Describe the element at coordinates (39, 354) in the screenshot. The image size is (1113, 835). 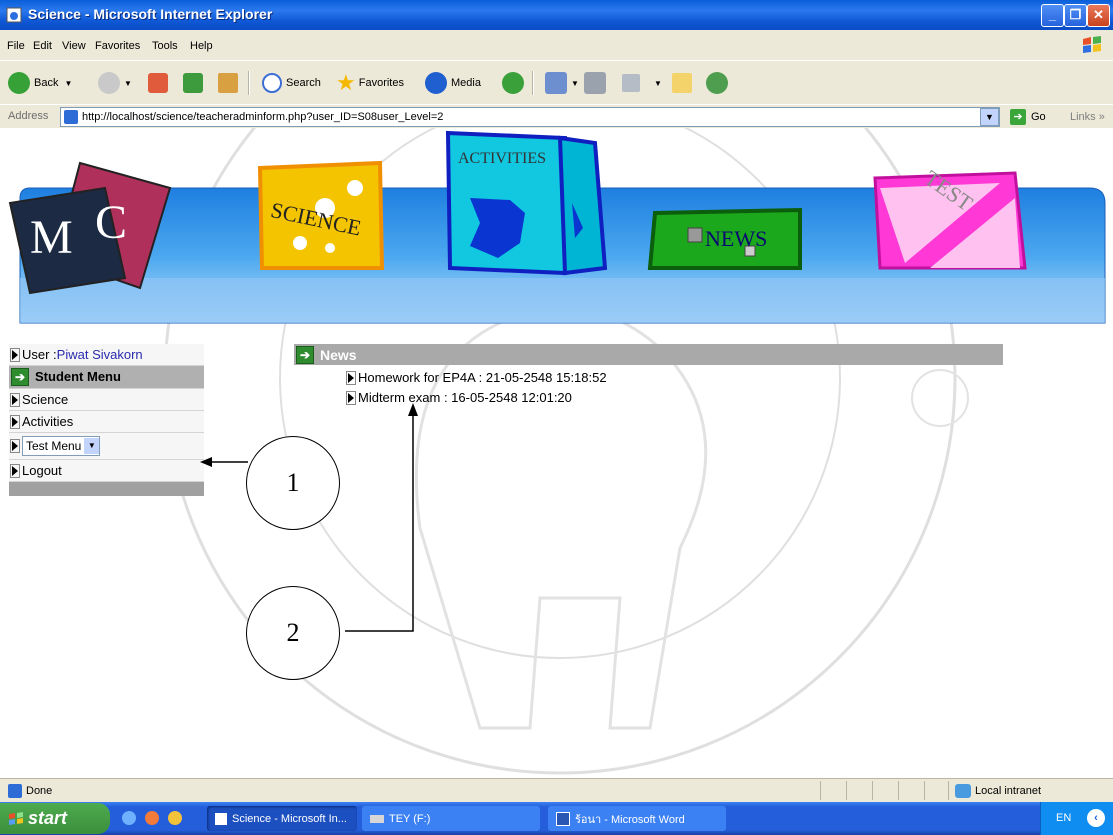
I see `user-label: User :` at that location.